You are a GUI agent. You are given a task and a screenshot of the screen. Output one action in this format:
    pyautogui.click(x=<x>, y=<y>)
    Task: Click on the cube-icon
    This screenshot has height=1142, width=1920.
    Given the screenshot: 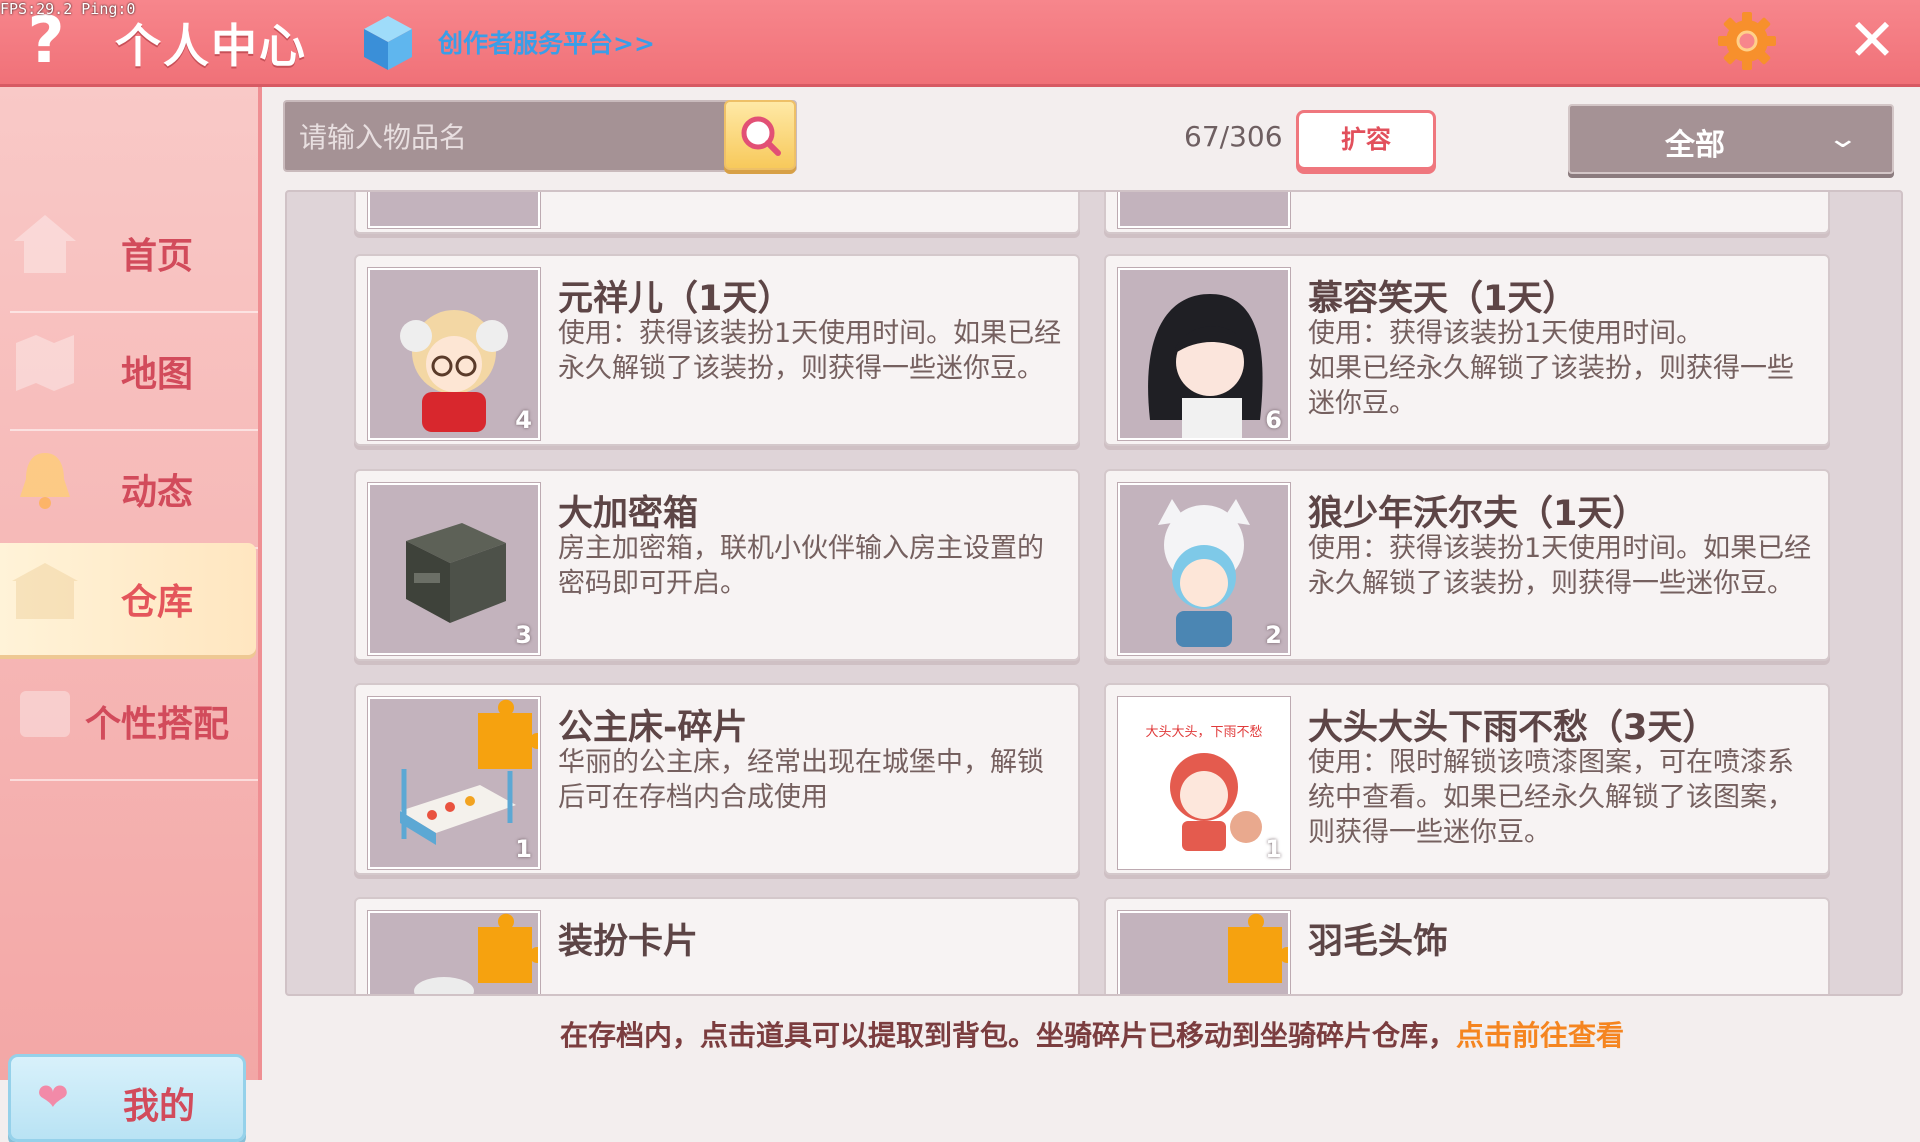 What is the action you would take?
    pyautogui.click(x=388, y=43)
    